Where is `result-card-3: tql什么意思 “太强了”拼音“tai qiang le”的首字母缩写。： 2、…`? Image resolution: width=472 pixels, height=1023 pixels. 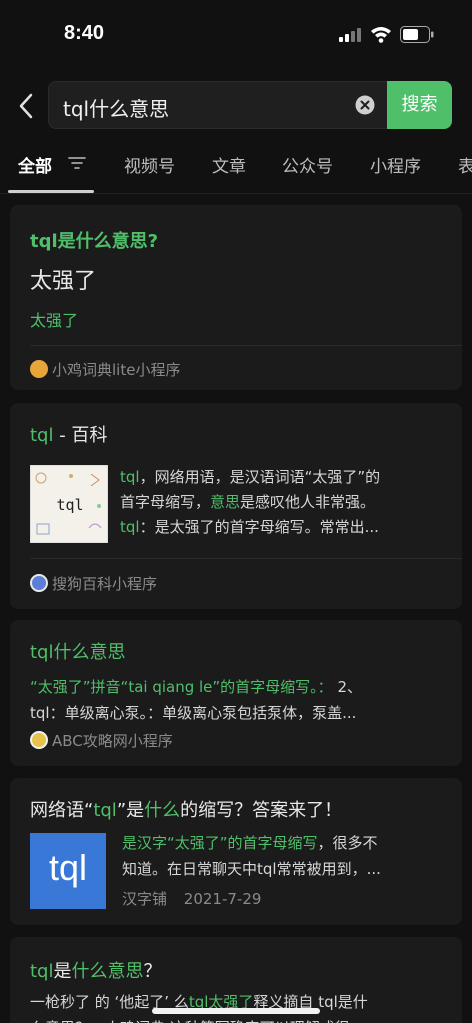 result-card-3: tql什么意思 “太强了”拼音“tai qiang le”的首字母缩写。： 2、… is located at coordinates (236, 693).